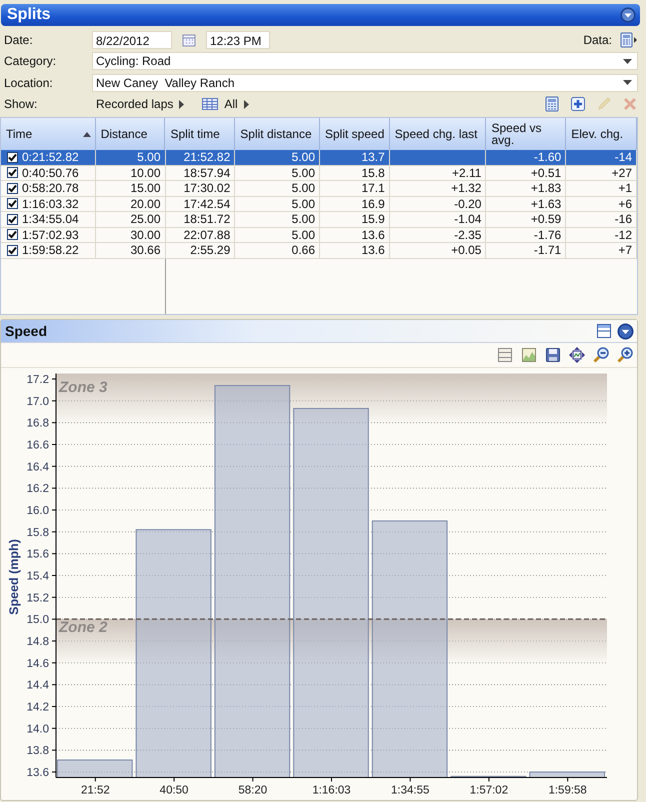 This screenshot has width=646, height=802. What do you see at coordinates (210, 104) in the screenshot?
I see `table-icon` at bounding box center [210, 104].